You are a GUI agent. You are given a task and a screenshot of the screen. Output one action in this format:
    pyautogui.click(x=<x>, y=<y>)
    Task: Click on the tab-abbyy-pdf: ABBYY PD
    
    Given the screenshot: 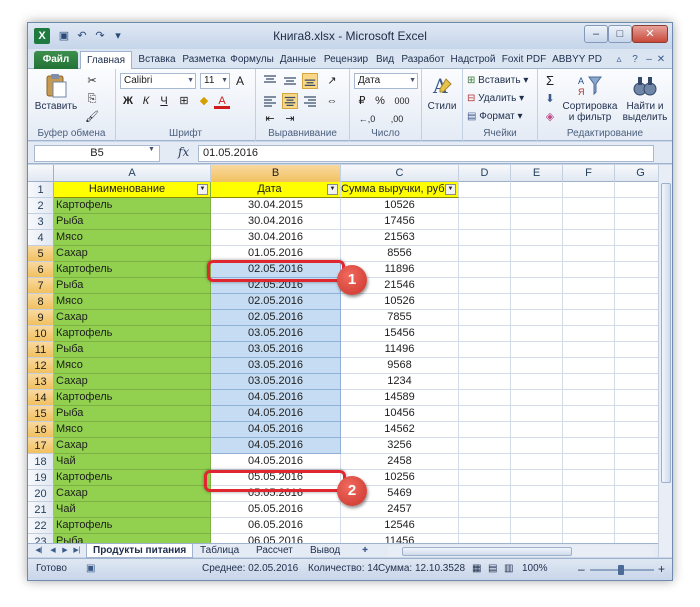 What is the action you would take?
    pyautogui.click(x=577, y=60)
    